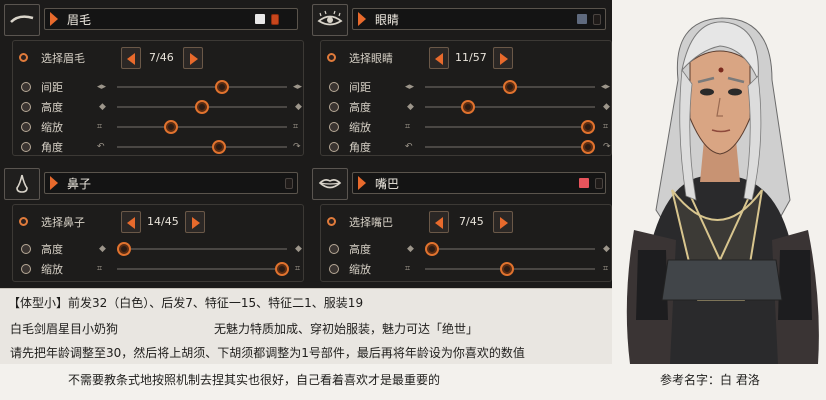 The width and height of the screenshot is (826, 400). I want to click on slider-row: 角度 ↶ ↷, so click(466, 147).